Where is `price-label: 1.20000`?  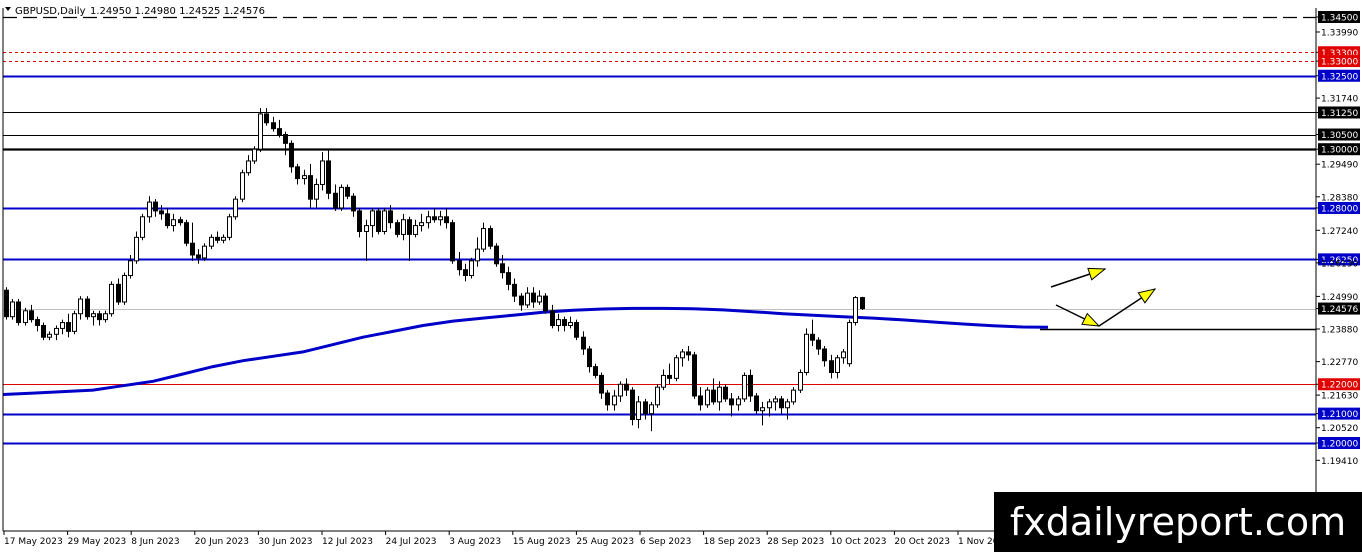 price-label: 1.20000 is located at coordinates (1339, 445).